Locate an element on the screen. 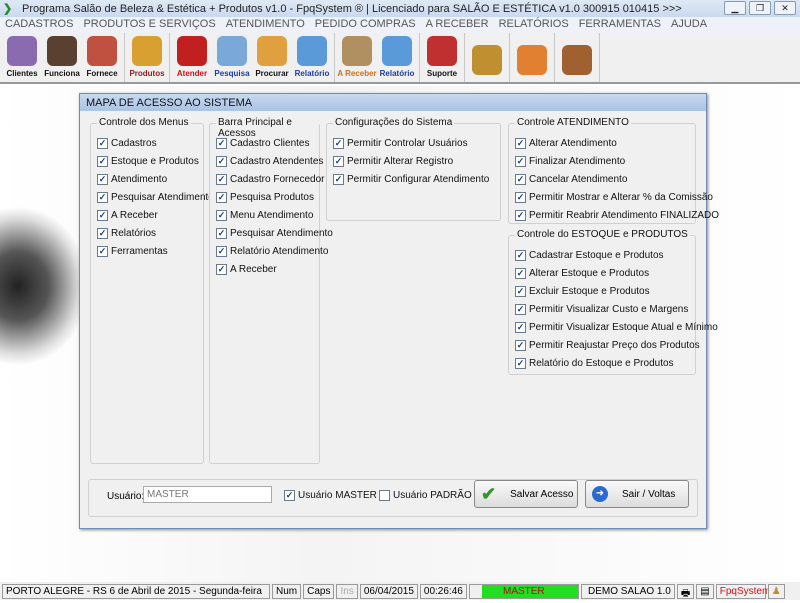  minimize-button: ▁ is located at coordinates (735, 8).